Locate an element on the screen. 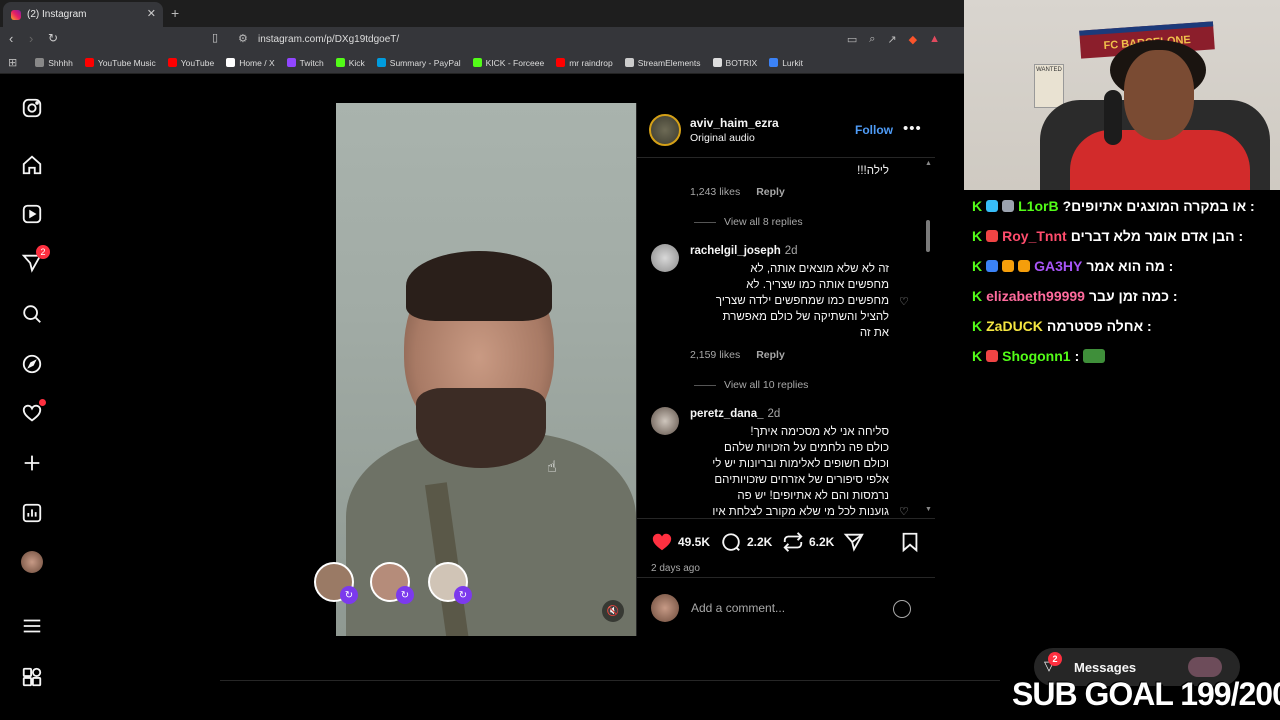 The height and width of the screenshot is (720, 1280). explore-icon is located at coordinates (32, 364).